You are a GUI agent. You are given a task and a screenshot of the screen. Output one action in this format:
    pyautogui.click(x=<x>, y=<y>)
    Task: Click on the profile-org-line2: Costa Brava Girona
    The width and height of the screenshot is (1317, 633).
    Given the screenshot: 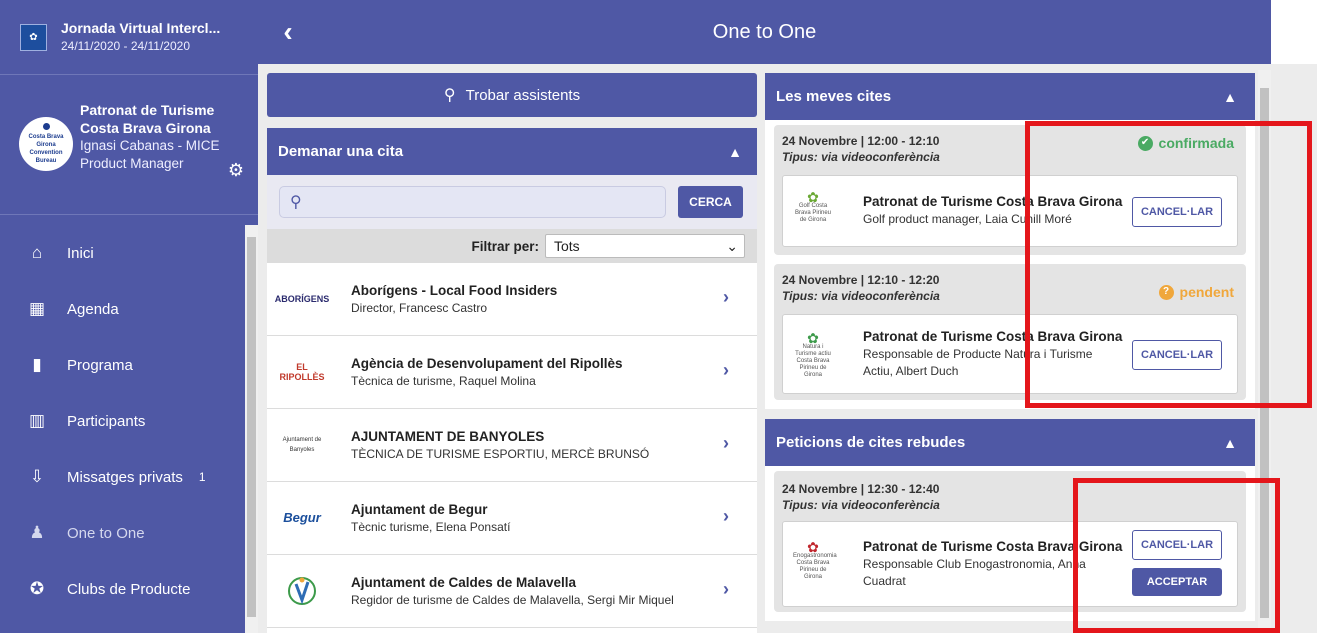 What is the action you would take?
    pyautogui.click(x=145, y=128)
    